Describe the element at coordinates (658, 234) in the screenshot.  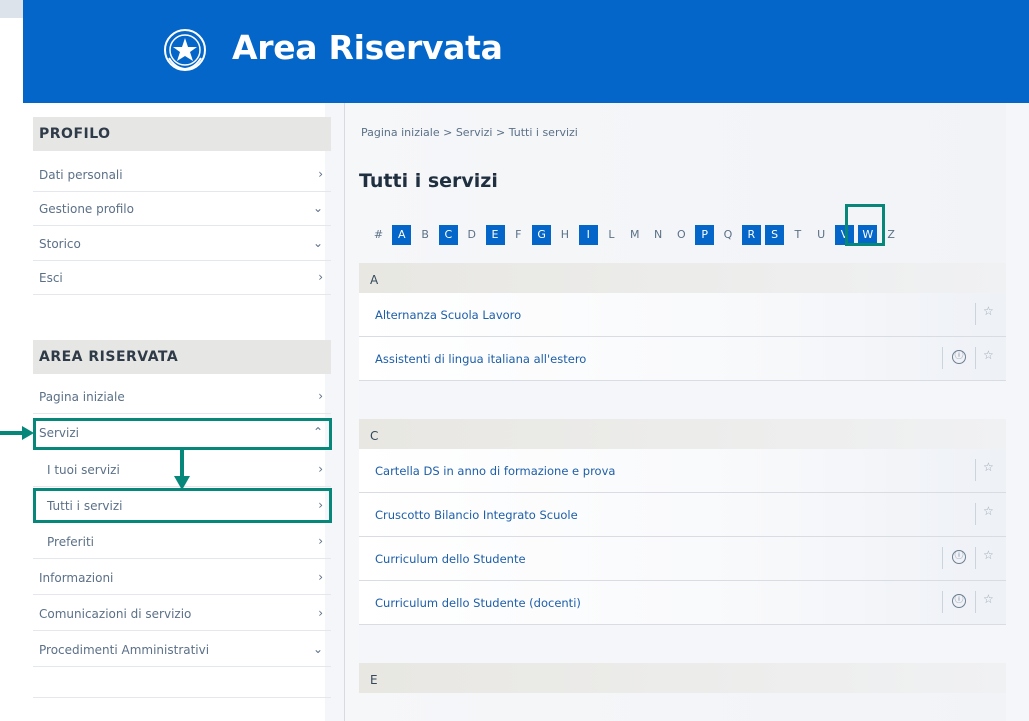
I see `letter-filter-n: N` at that location.